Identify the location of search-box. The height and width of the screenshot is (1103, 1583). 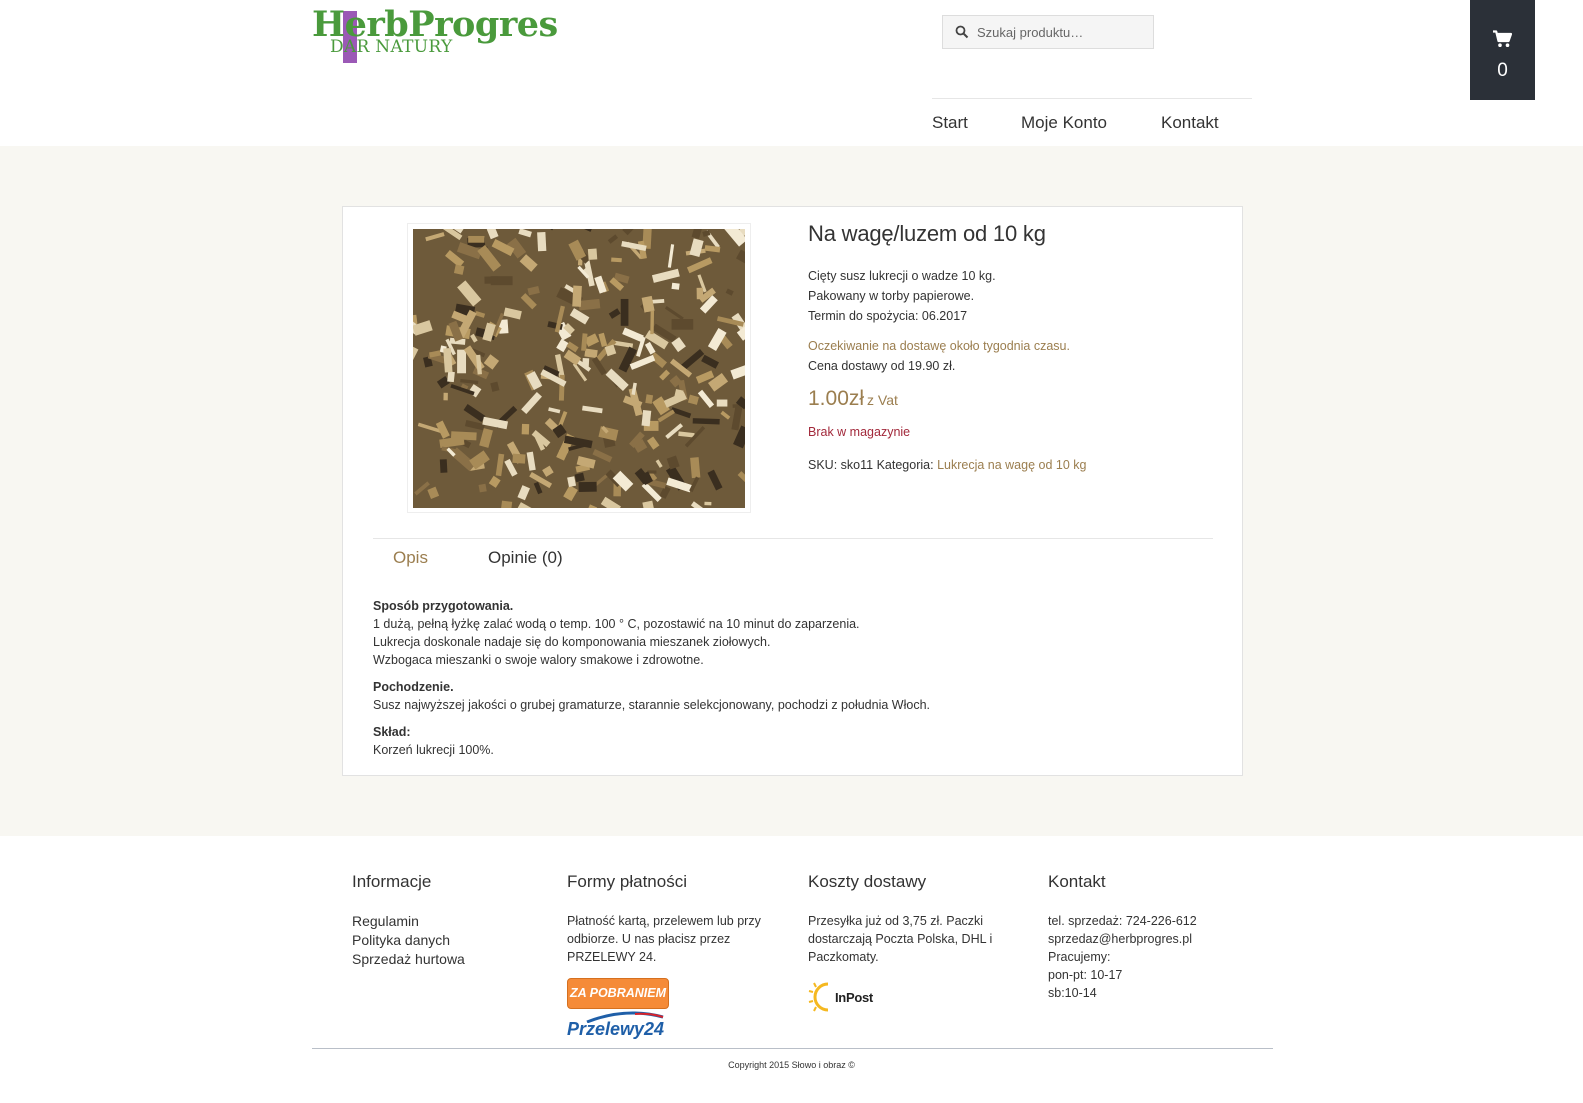
(1048, 32).